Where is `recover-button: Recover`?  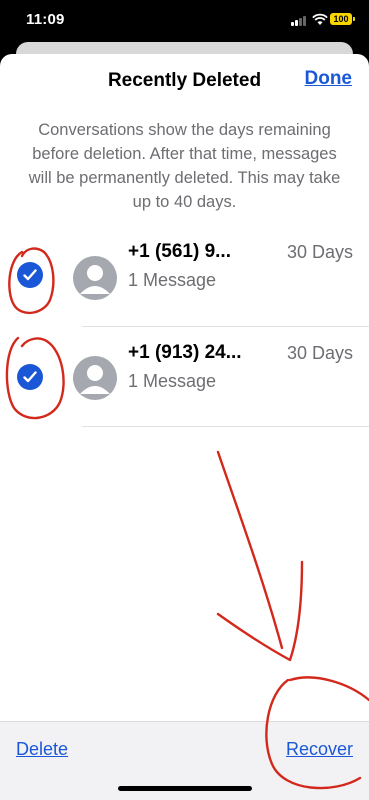
recover-button: Recover is located at coordinates (319, 749).